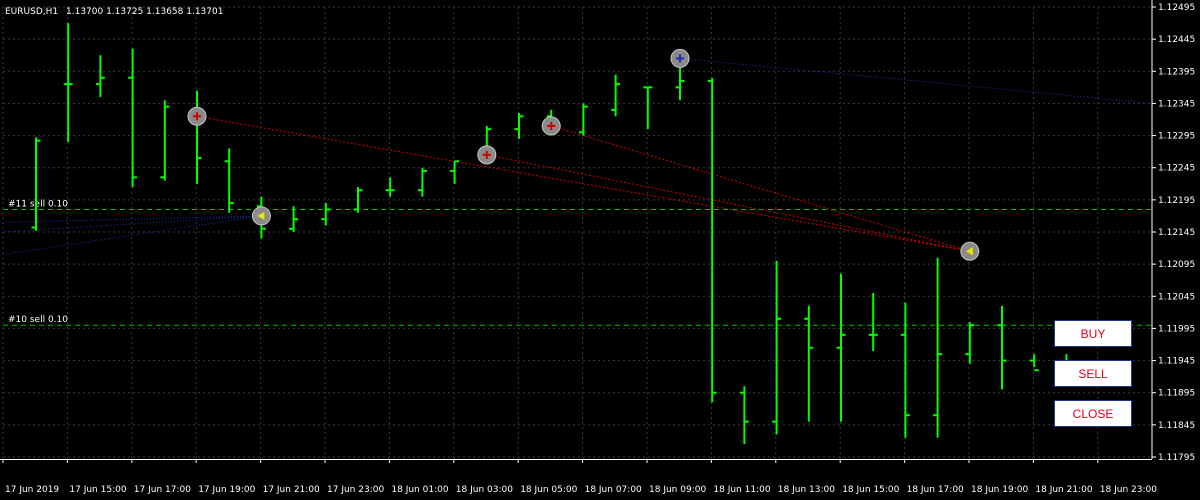 The image size is (1200, 500). What do you see at coordinates (1176, 426) in the screenshot?
I see `price-tick-label: 1.11845` at bounding box center [1176, 426].